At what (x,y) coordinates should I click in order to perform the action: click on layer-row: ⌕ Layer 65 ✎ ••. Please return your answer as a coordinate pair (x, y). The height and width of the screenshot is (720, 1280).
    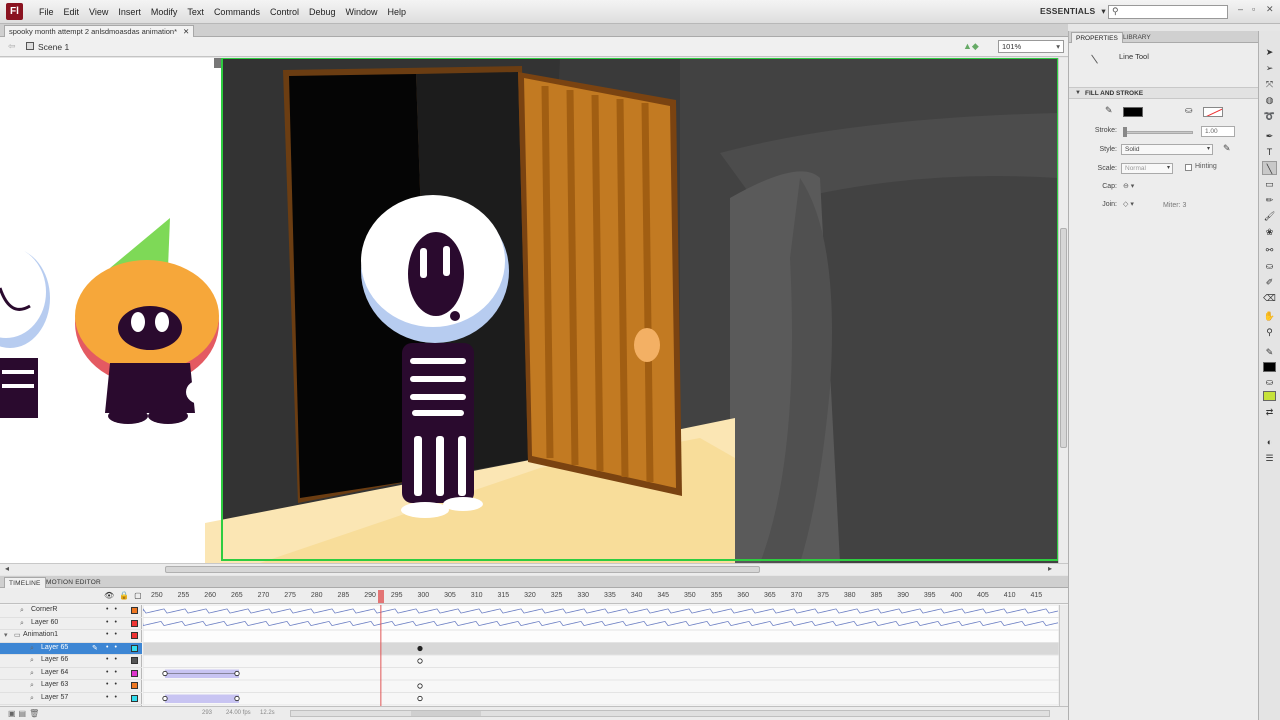
    Looking at the image, I should click on (71, 648).